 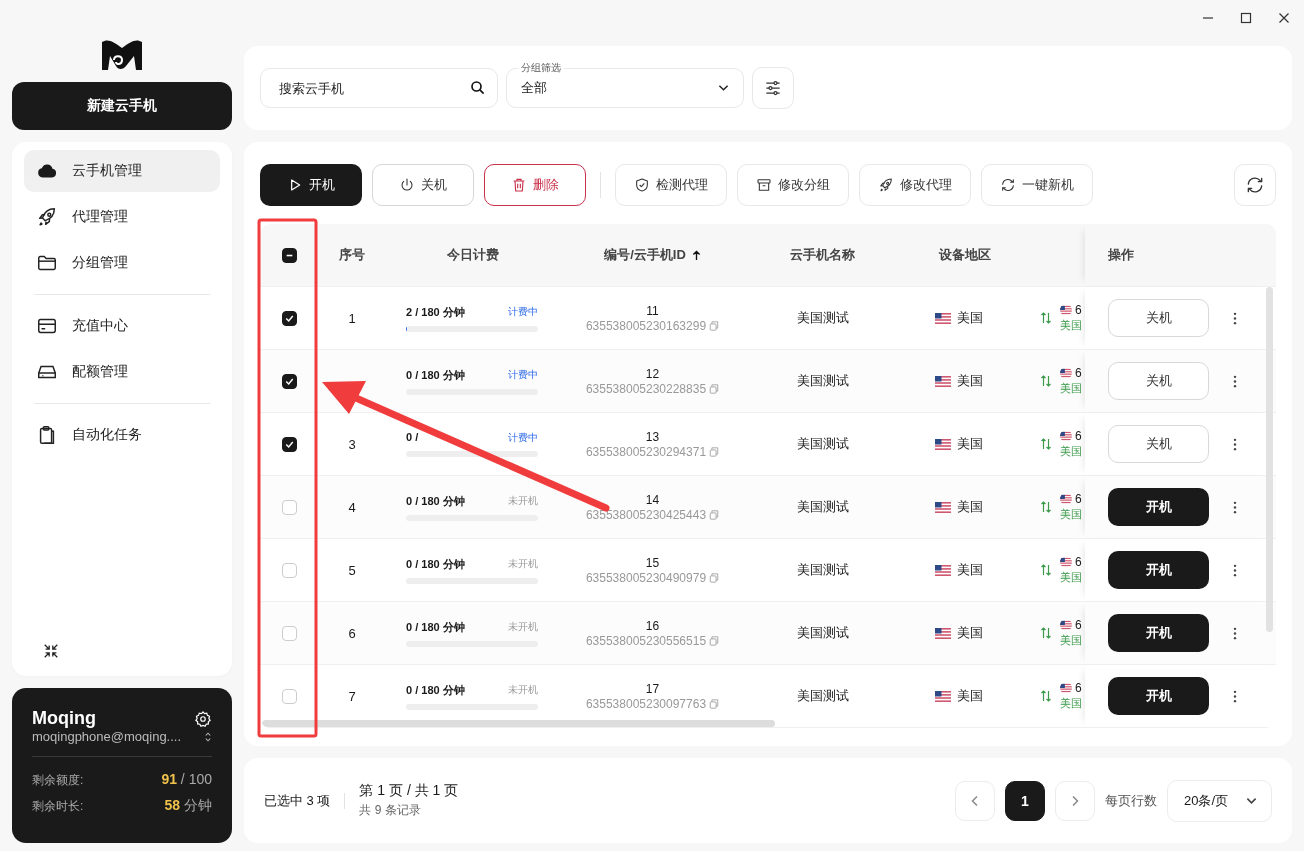 I want to click on device-id: 635538005230556515, so click(x=646, y=640).